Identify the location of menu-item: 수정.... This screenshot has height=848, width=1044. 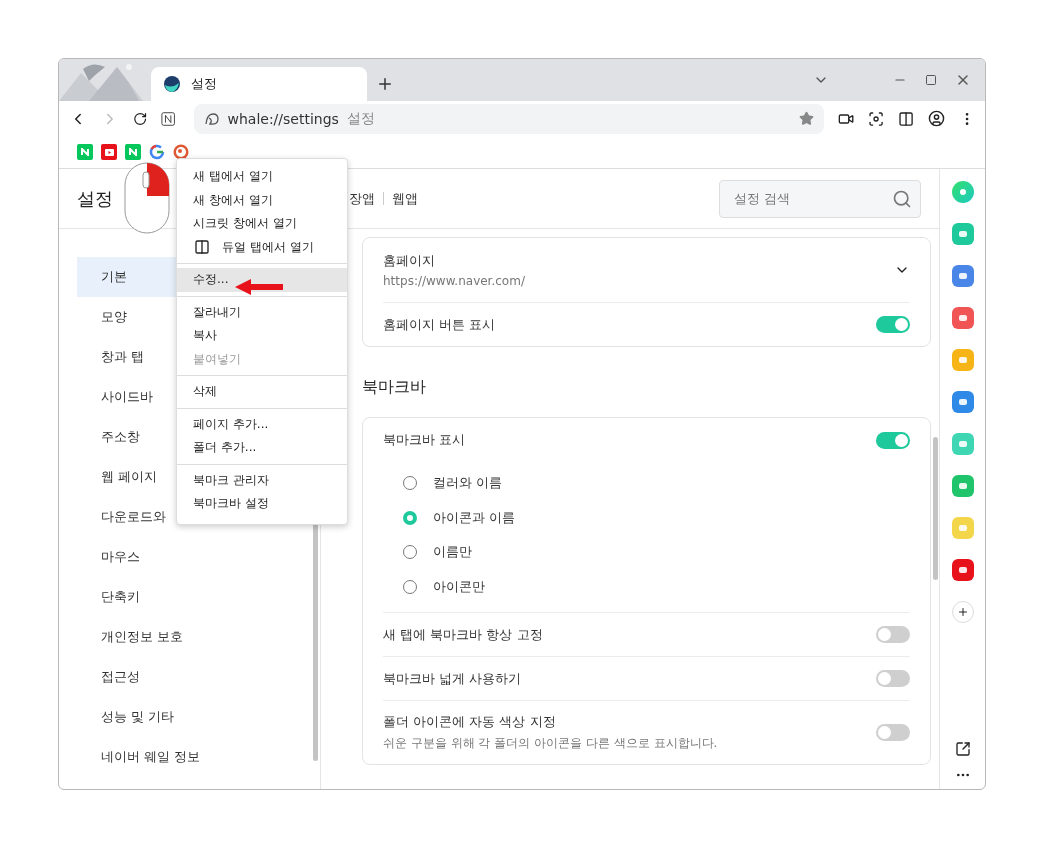
(262, 280).